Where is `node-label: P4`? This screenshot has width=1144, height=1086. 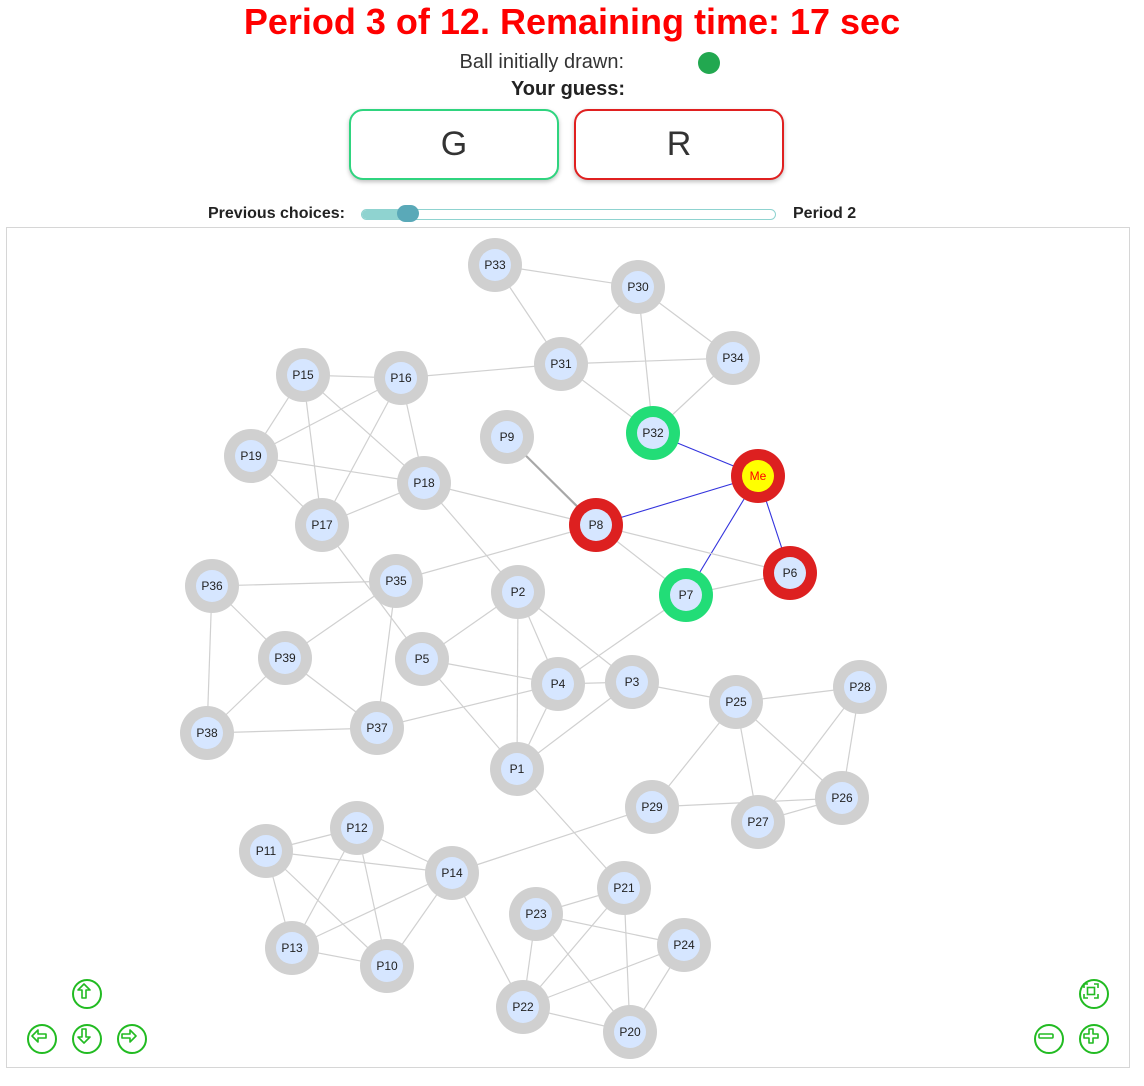 node-label: P4 is located at coordinates (558, 684).